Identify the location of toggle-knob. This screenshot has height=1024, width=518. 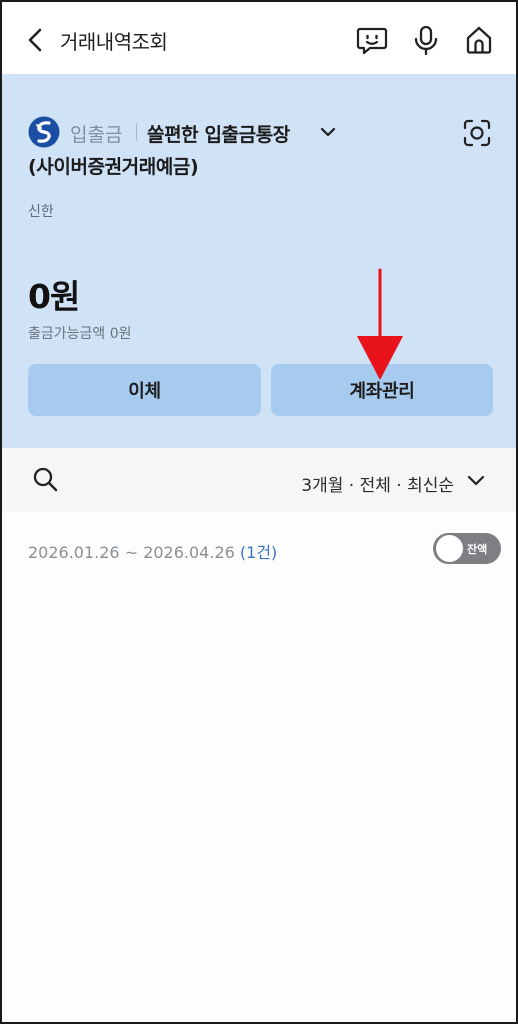
(449, 548).